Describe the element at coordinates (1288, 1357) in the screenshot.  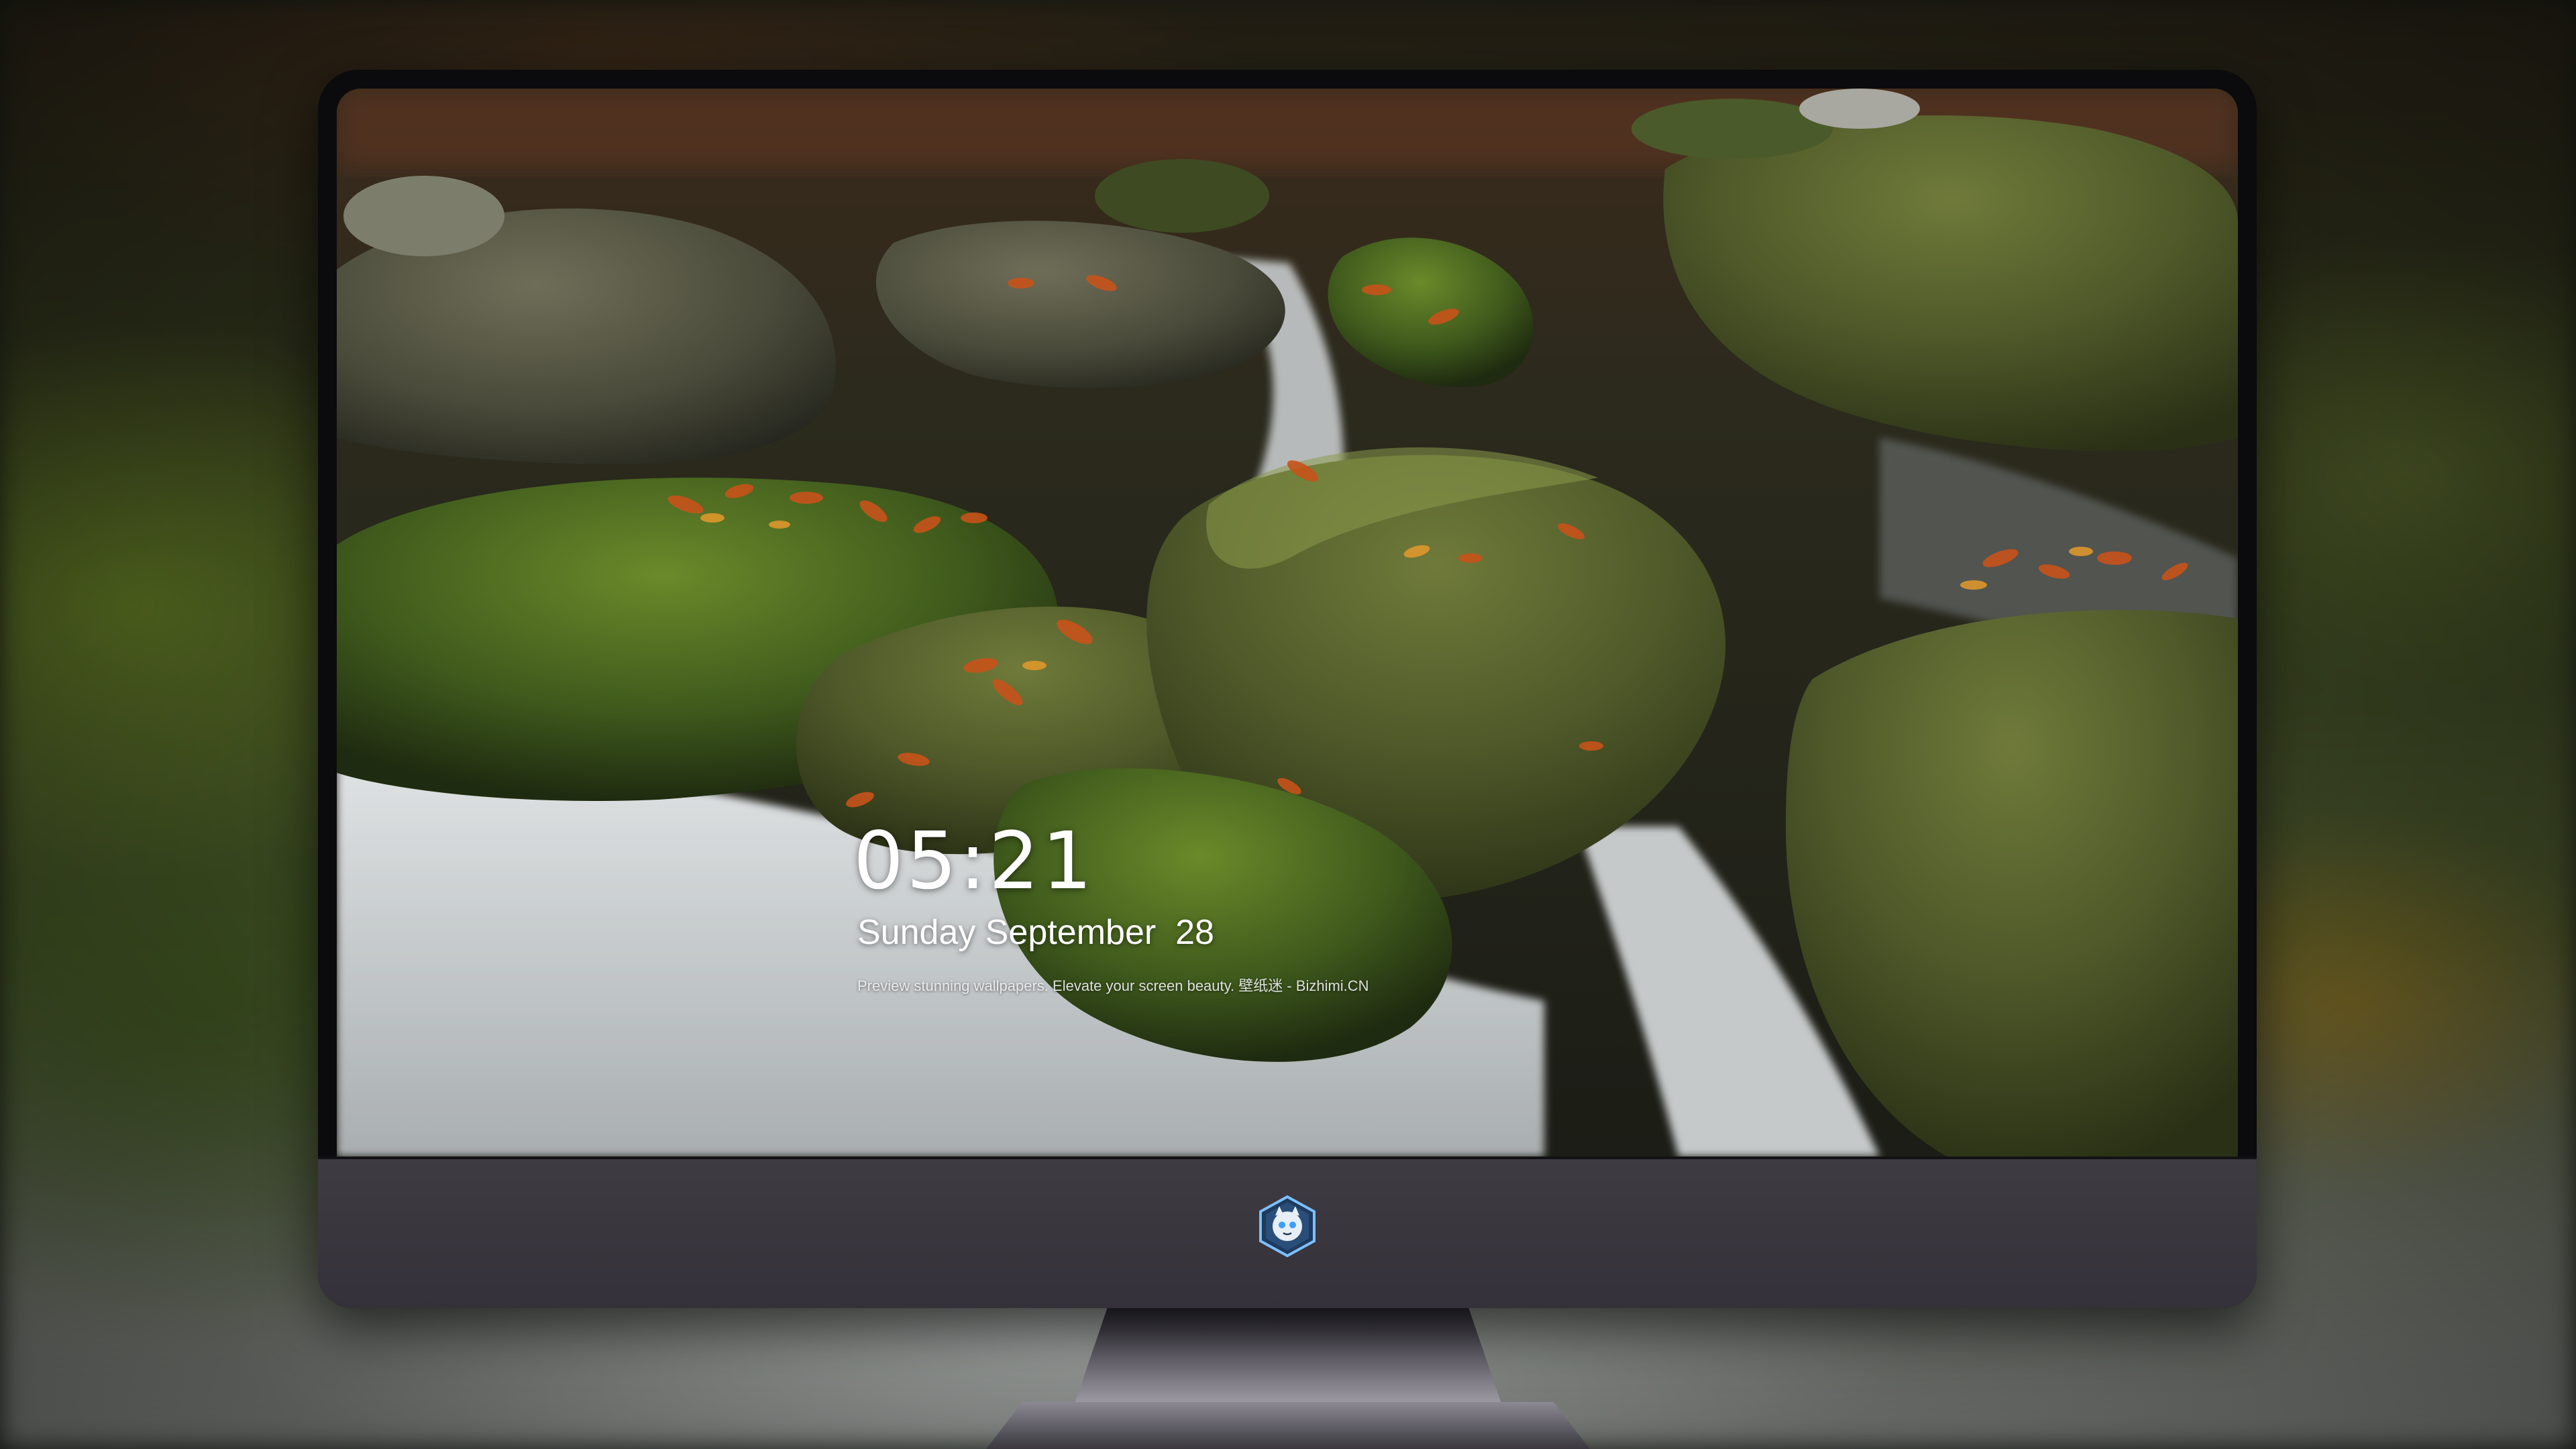
I see `monitor-stand-neck` at that location.